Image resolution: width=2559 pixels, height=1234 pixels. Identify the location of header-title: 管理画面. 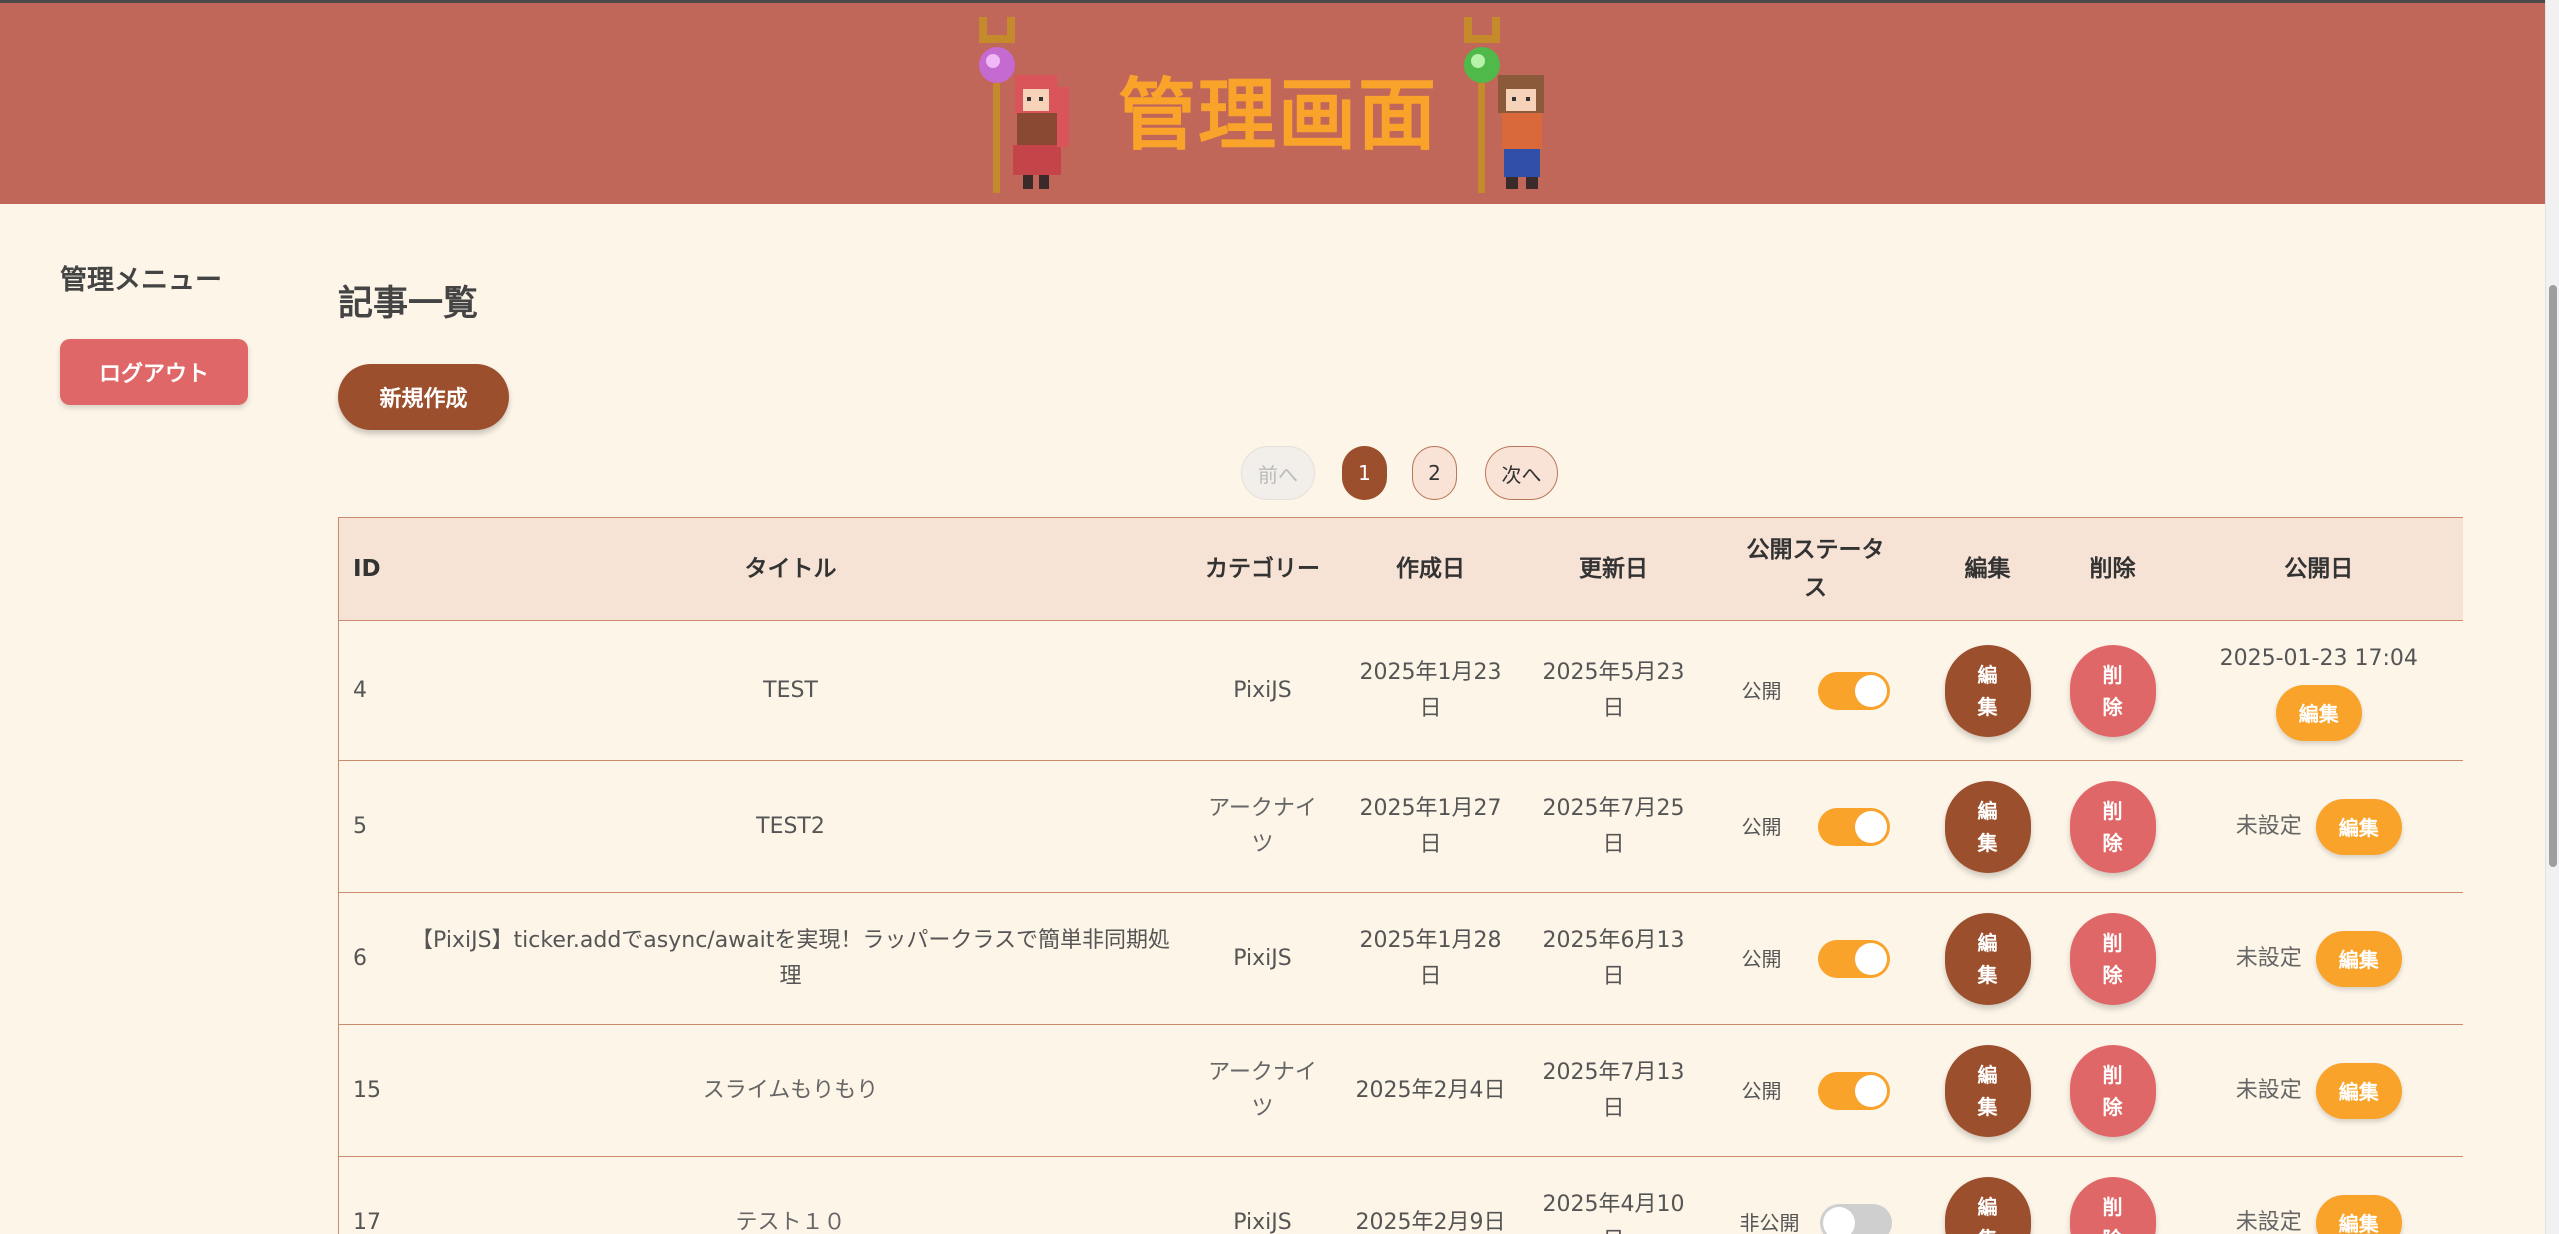
(1278, 116).